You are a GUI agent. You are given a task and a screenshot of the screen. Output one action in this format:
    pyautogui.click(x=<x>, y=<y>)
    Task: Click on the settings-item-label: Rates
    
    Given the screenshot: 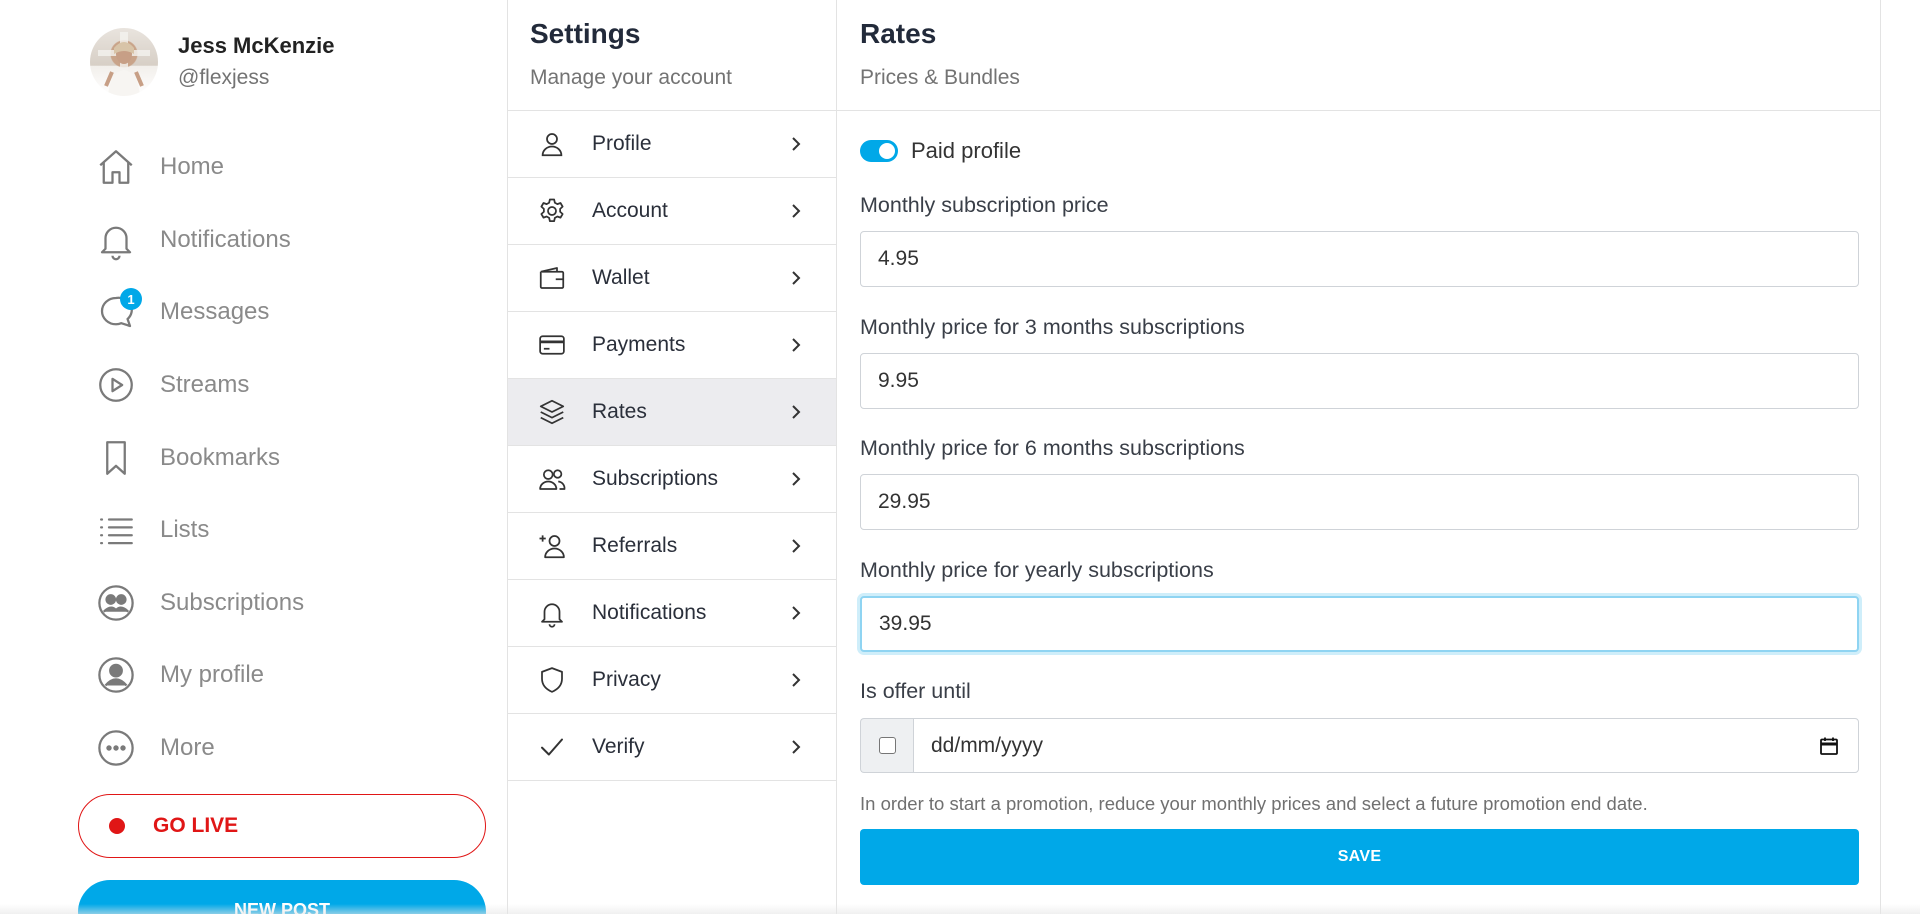 What is the action you would take?
    pyautogui.click(x=619, y=411)
    